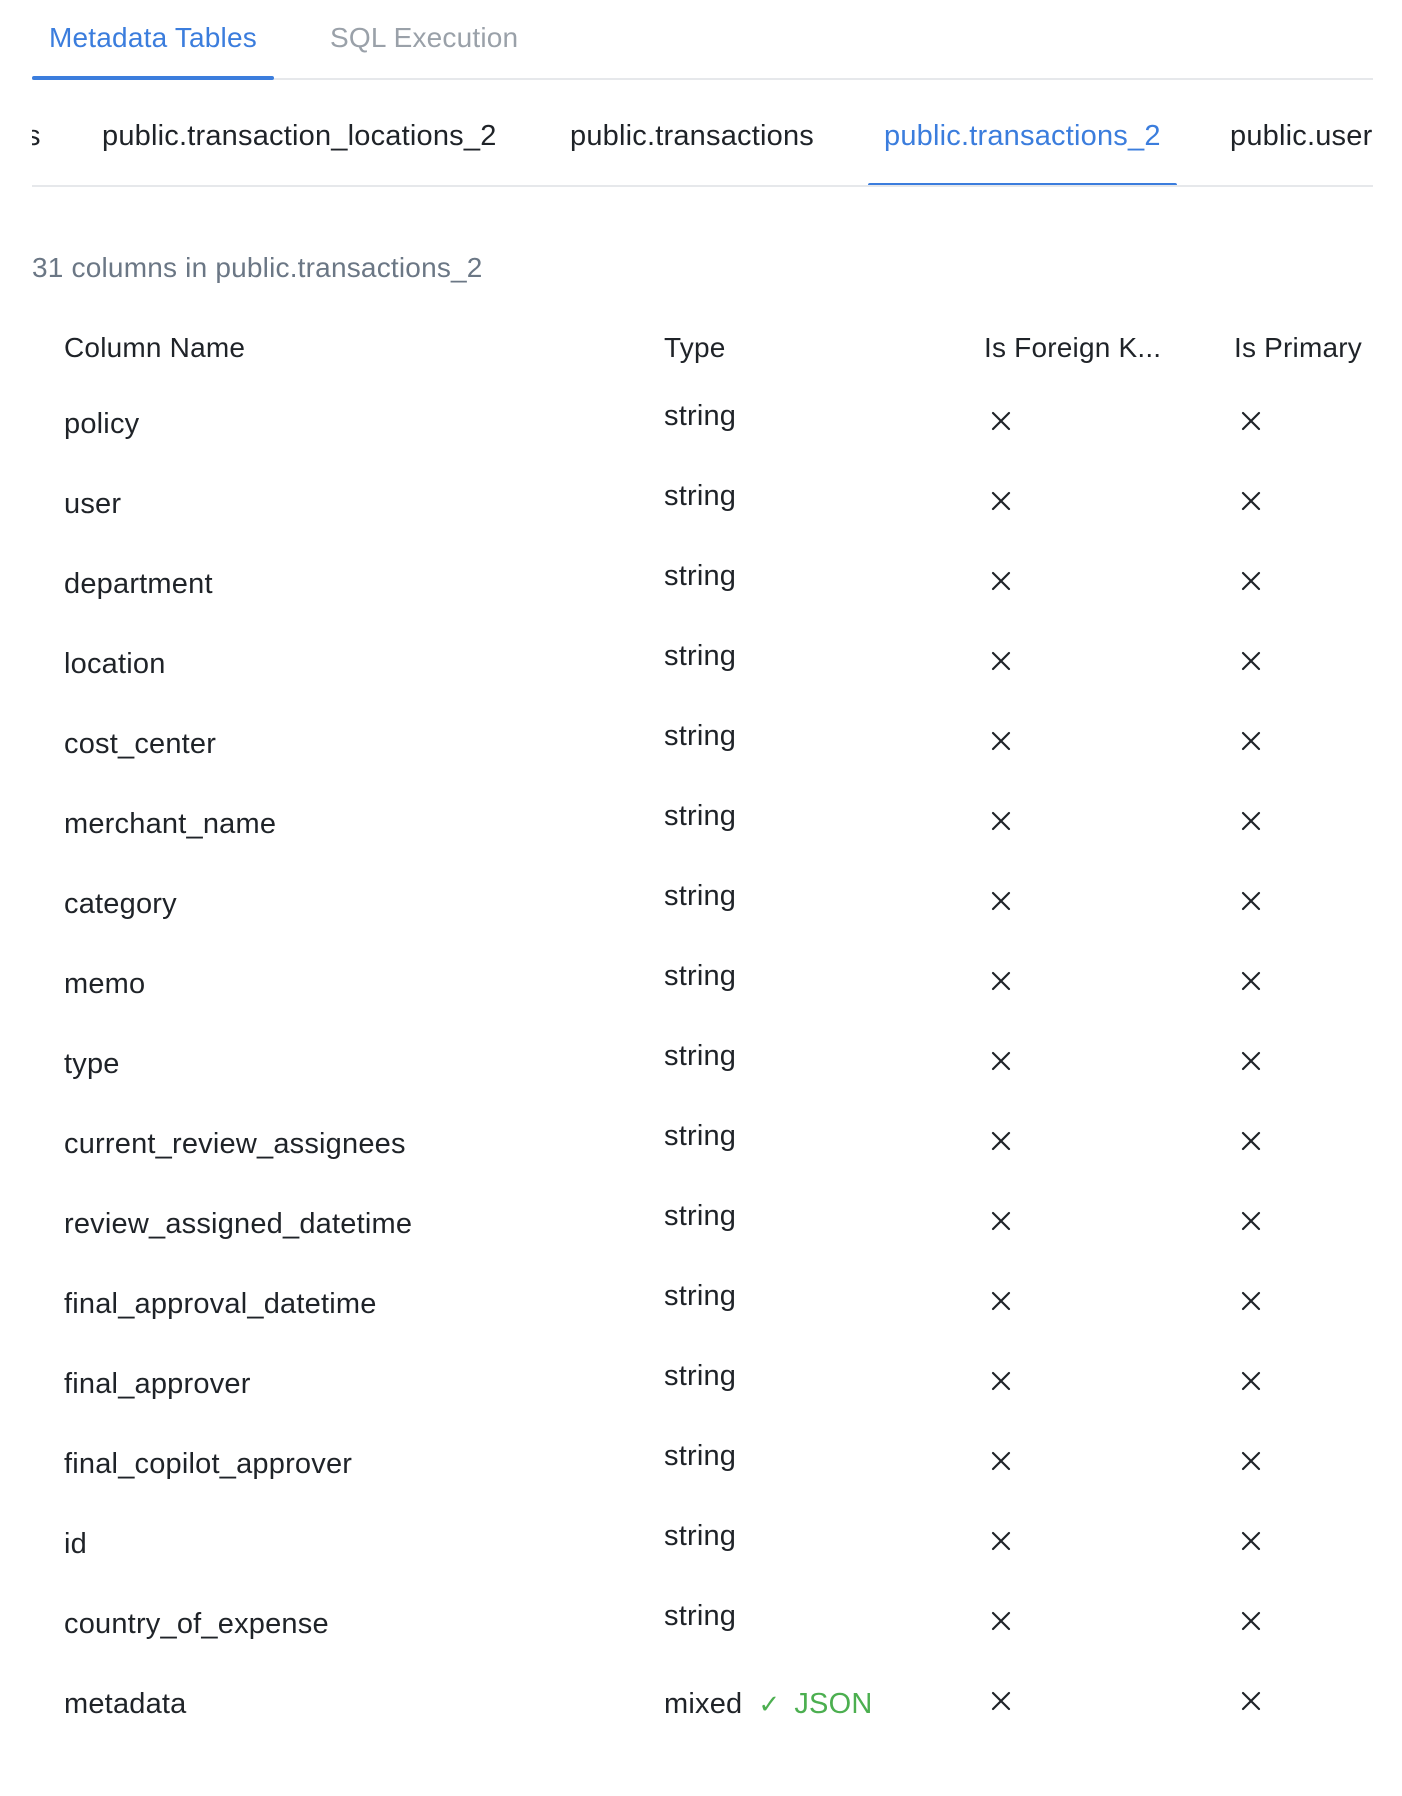 Image resolution: width=1402 pixels, height=1796 pixels. Describe the element at coordinates (692, 152) in the screenshot. I see `tab-table-transactions: public.transactions` at that location.